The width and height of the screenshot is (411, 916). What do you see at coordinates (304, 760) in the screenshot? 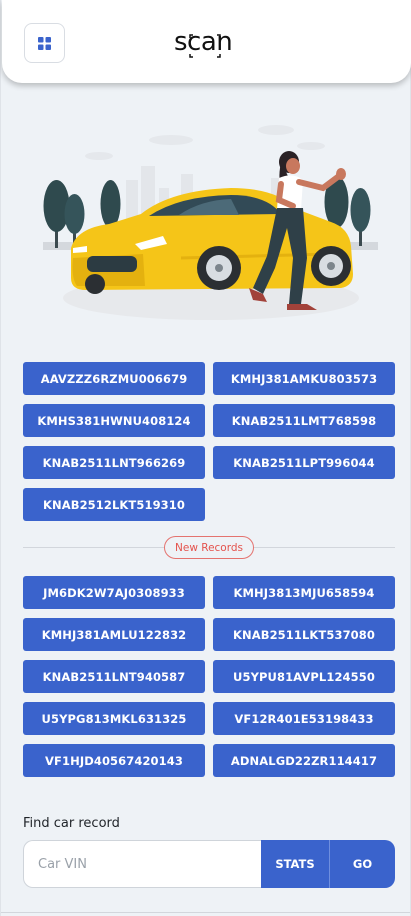
I see `new-record-button: ADNALGD22ZR114417` at bounding box center [304, 760].